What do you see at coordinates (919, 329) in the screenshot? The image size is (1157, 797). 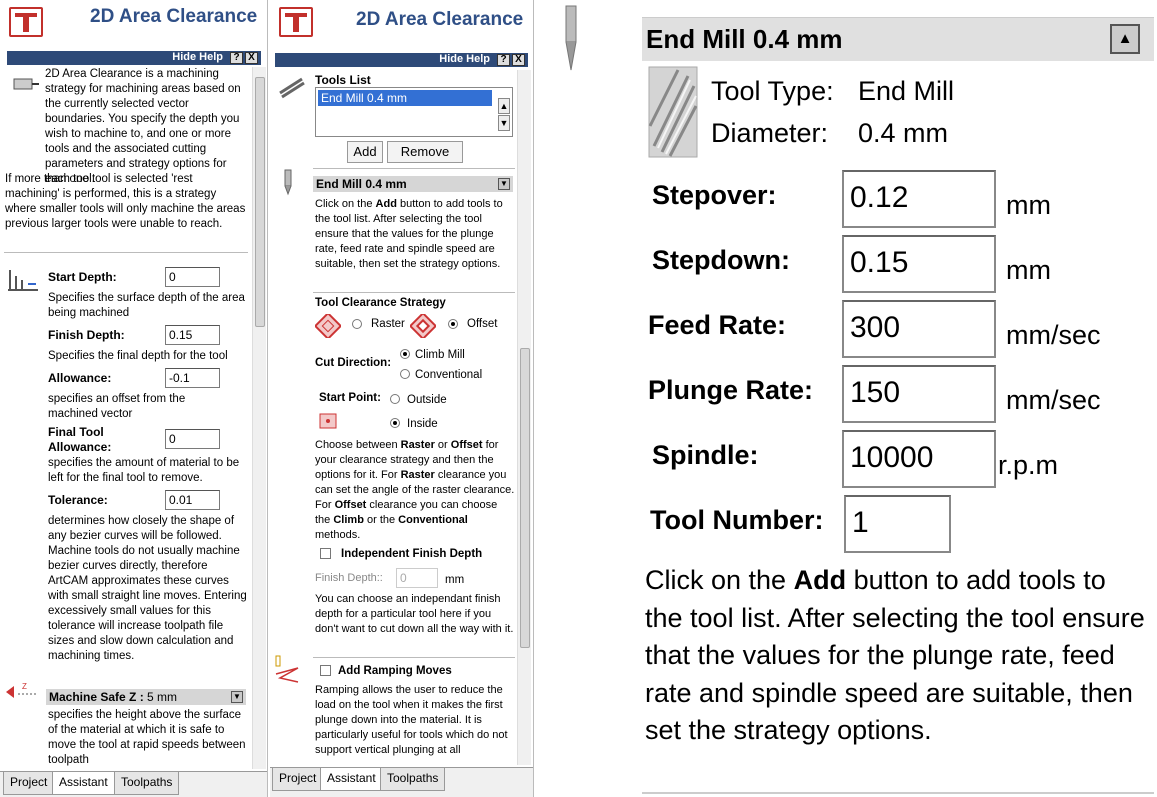 I see `feed-rate-input: 300` at bounding box center [919, 329].